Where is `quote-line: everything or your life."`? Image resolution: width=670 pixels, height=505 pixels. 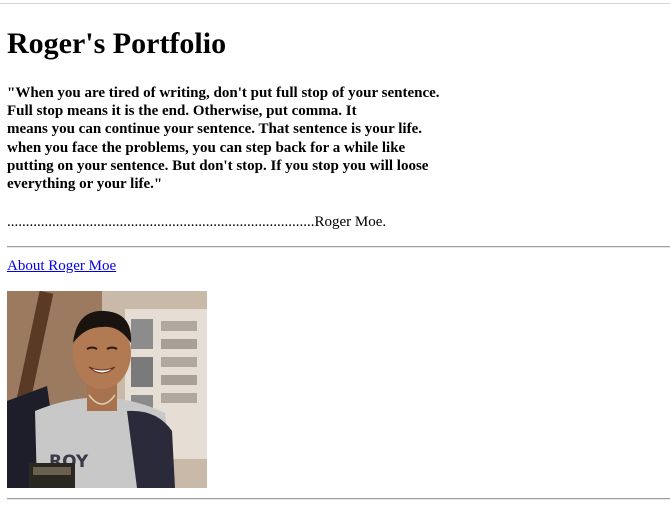
quote-line: everything or your life." is located at coordinates (85, 184).